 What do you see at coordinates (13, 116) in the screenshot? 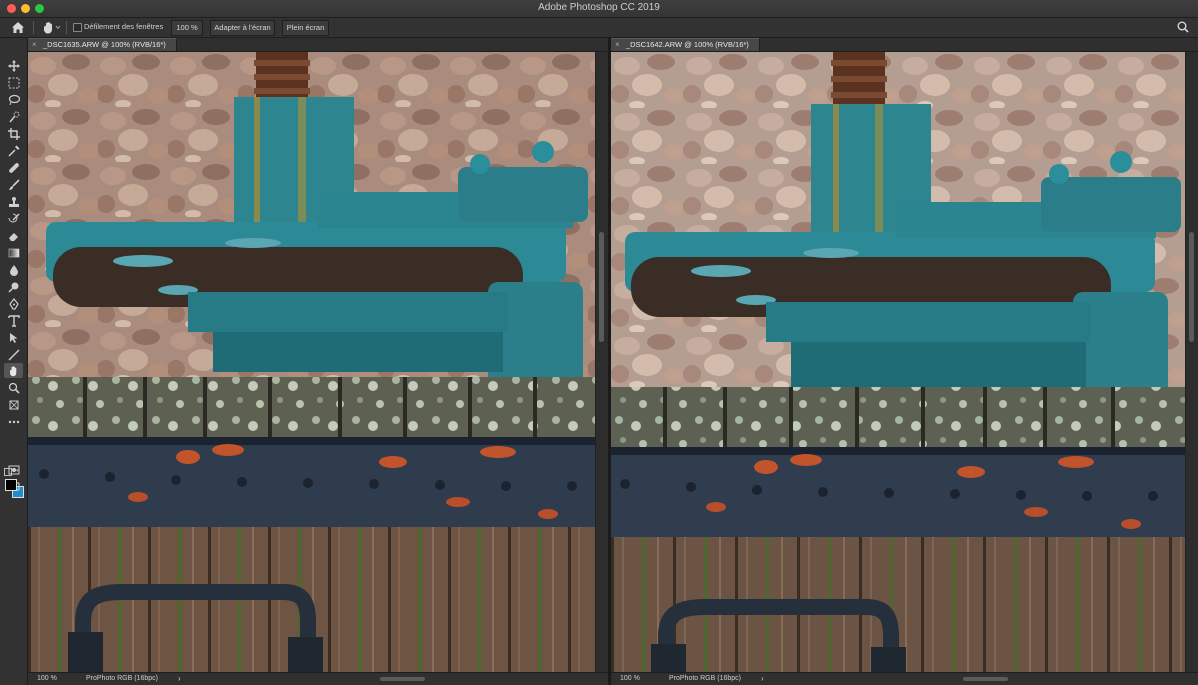
I see `quick-selection-icon` at bounding box center [13, 116].